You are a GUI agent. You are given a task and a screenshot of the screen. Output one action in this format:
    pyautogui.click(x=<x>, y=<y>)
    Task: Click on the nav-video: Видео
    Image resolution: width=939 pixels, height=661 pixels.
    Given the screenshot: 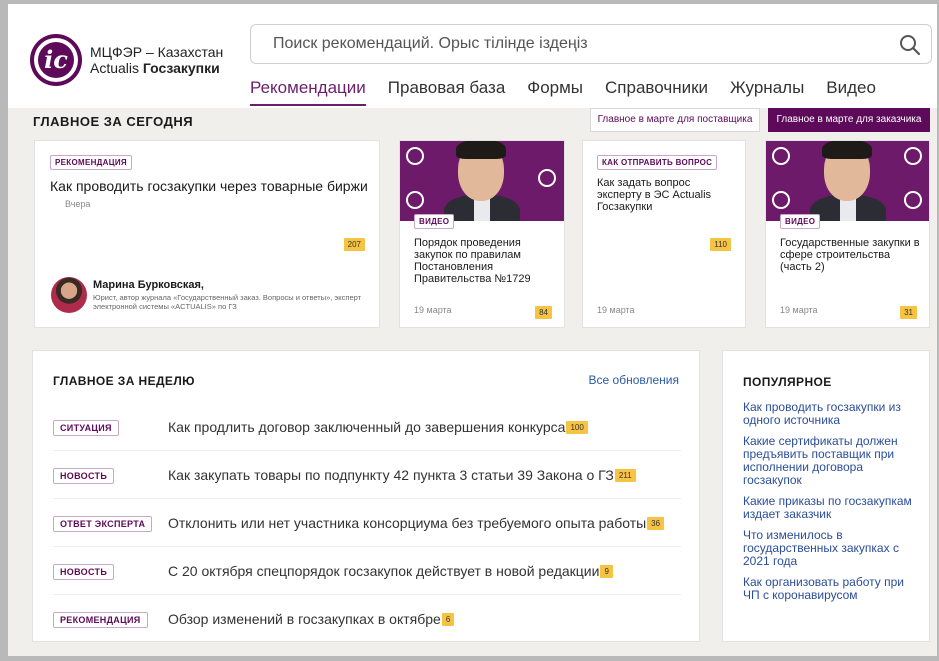 What is the action you would take?
    pyautogui.click(x=851, y=92)
    